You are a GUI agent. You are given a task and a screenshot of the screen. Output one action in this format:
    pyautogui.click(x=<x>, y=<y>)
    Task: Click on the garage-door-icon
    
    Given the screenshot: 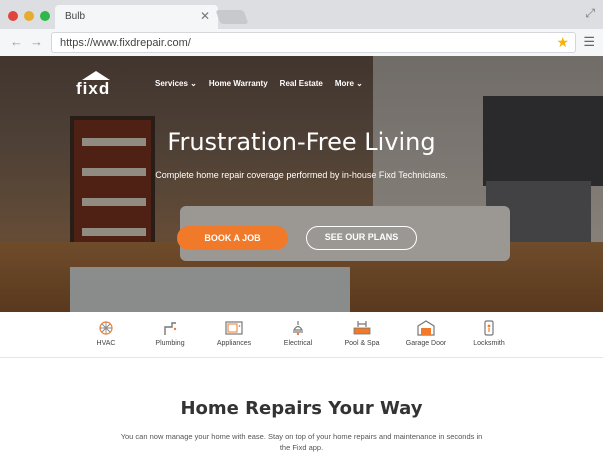 What is the action you would take?
    pyautogui.click(x=426, y=328)
    